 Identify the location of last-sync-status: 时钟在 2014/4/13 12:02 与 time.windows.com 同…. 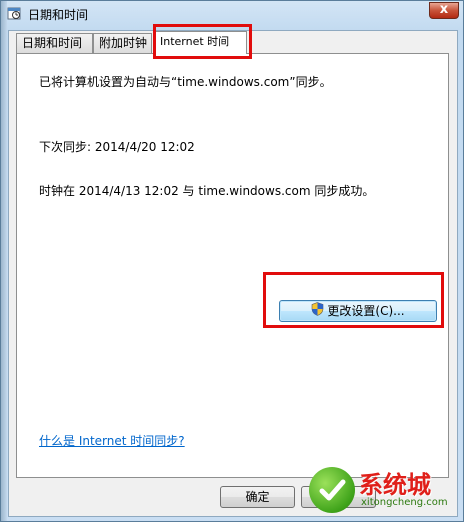
(207, 191).